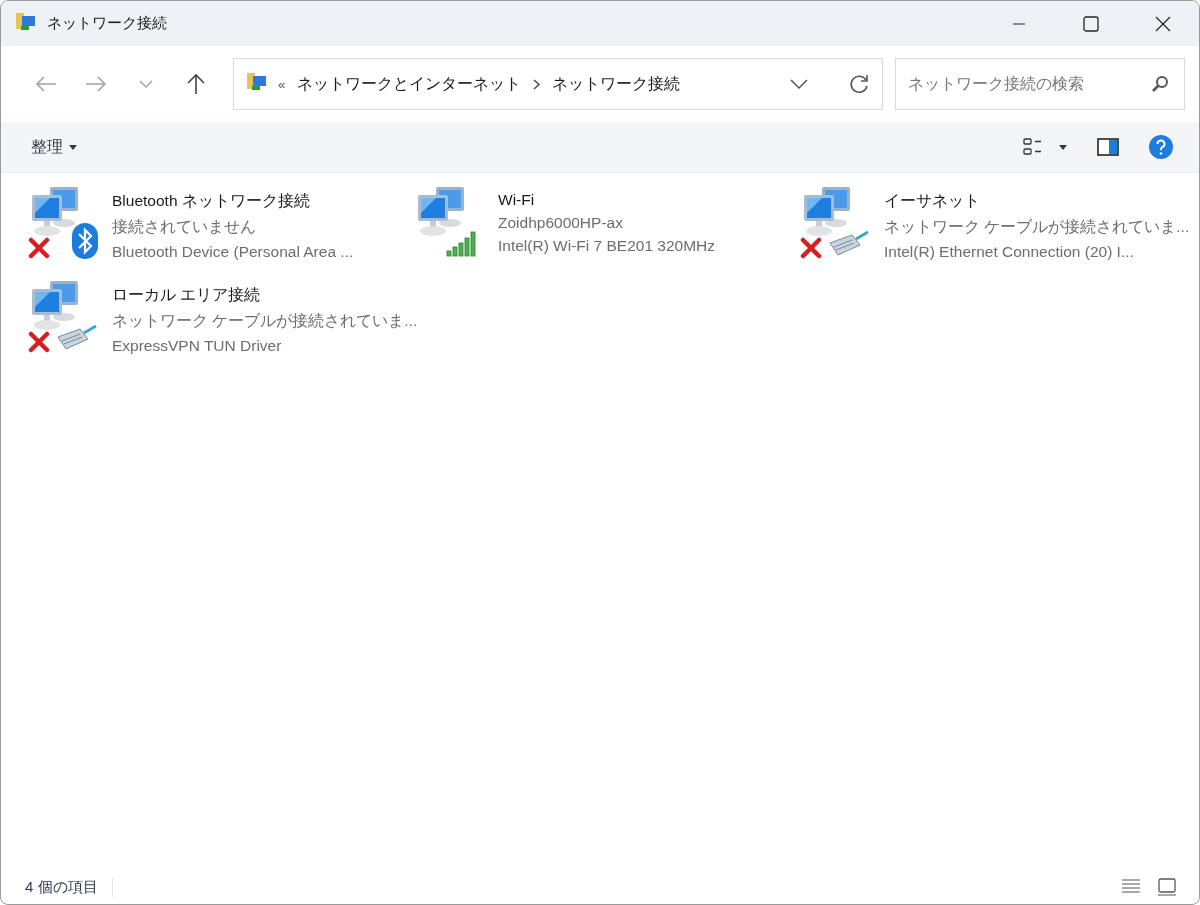  I want to click on preview-pane-icon, so click(1108, 147).